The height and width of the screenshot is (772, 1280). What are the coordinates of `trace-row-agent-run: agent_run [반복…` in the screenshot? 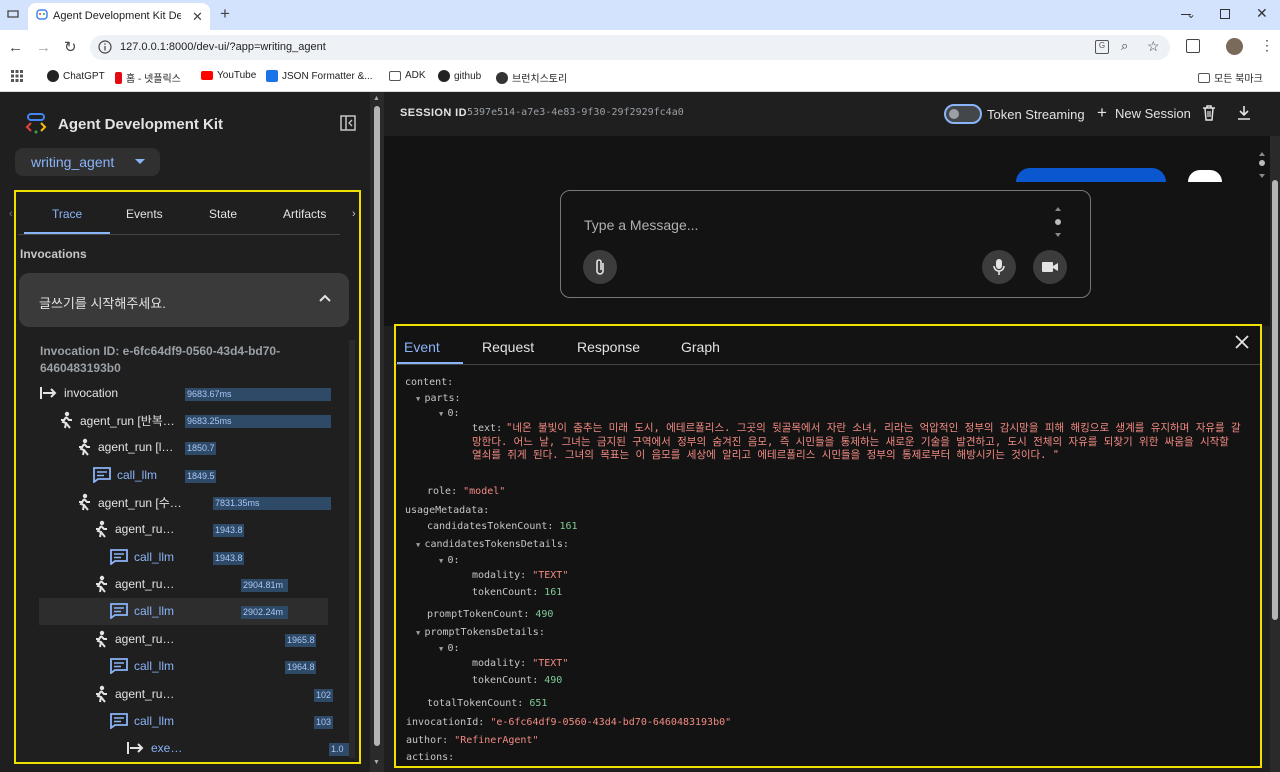 It's located at (116, 420).